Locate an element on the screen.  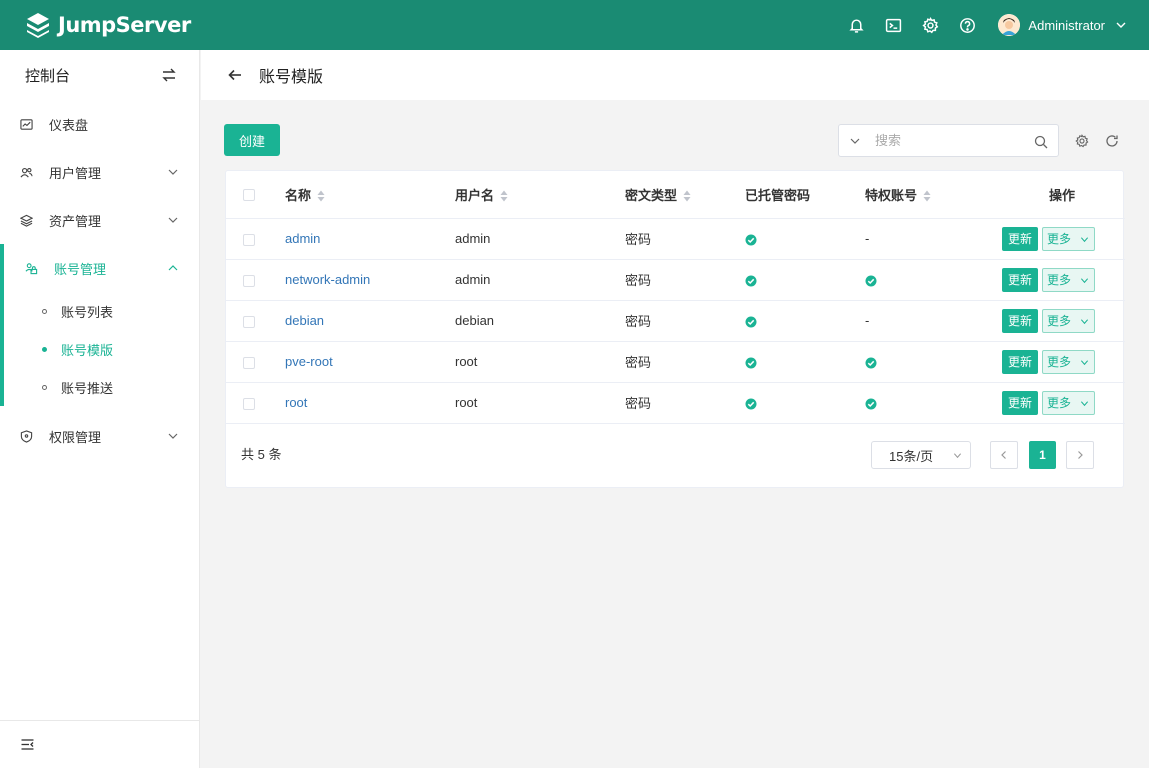
help-icon is located at coordinates (967, 25).